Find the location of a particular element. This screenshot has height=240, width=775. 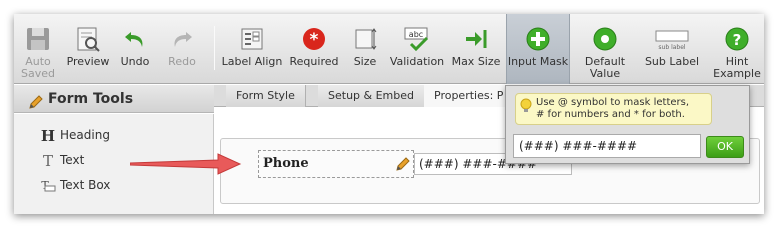

svg-text: sub label is located at coordinates (671, 47).